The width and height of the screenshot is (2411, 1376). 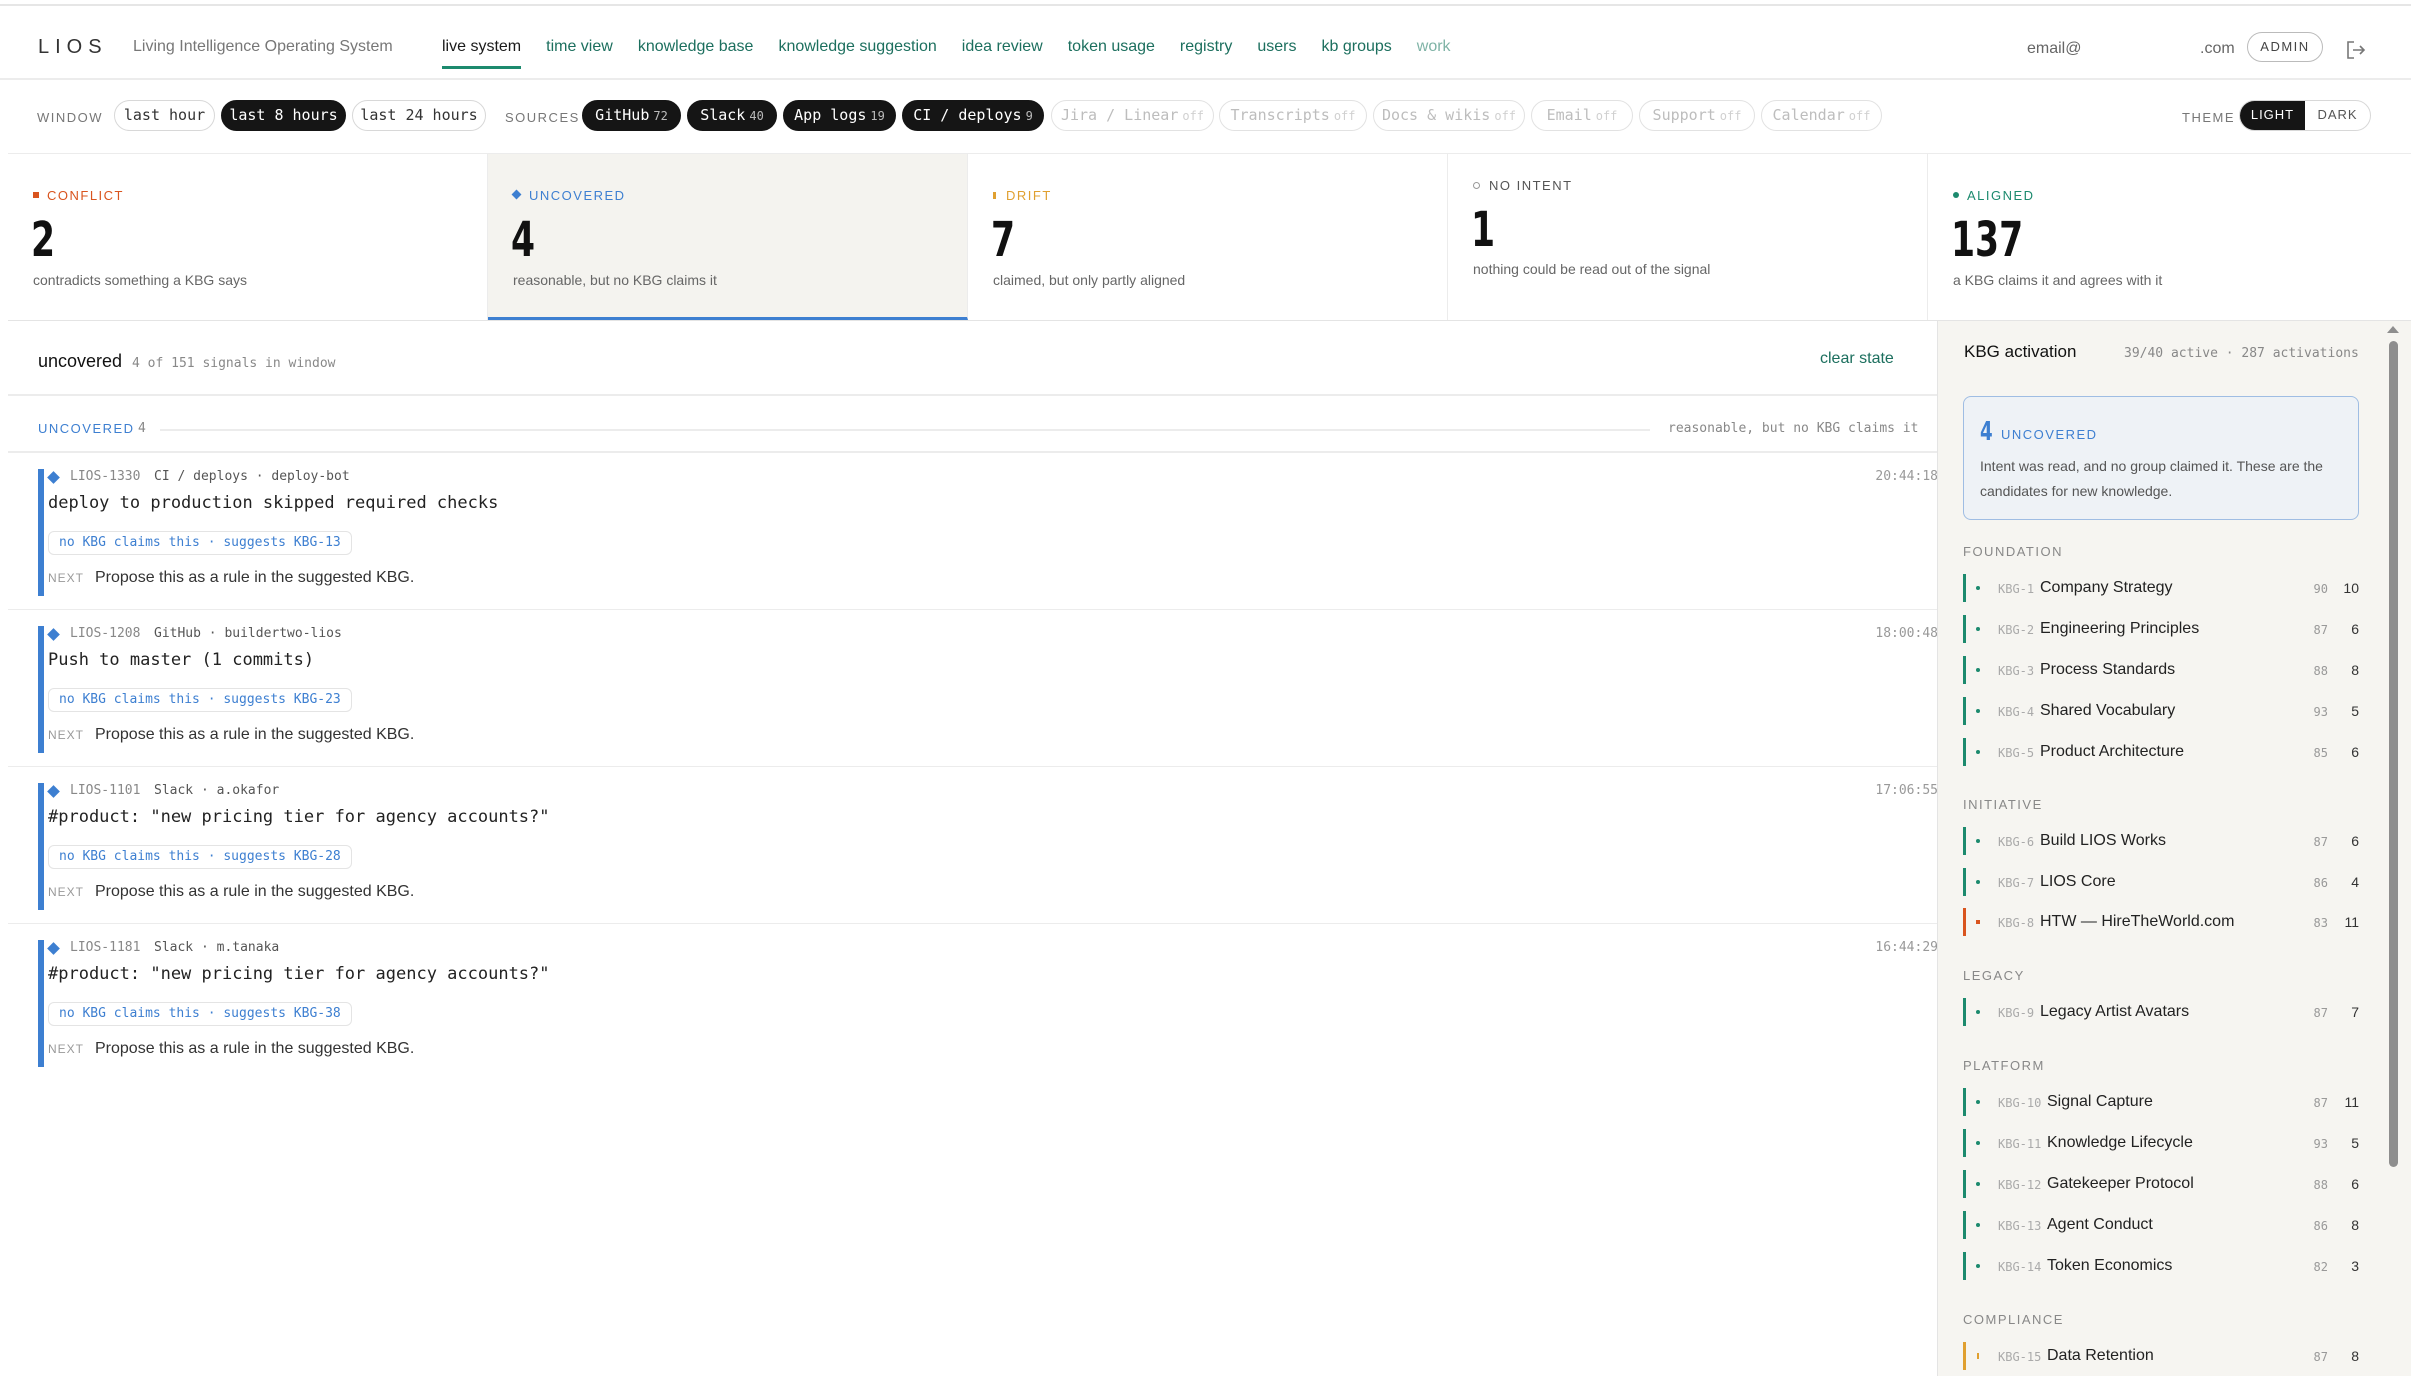 What do you see at coordinates (1357, 44) in the screenshot?
I see `tab-kb-groups: kb groups` at bounding box center [1357, 44].